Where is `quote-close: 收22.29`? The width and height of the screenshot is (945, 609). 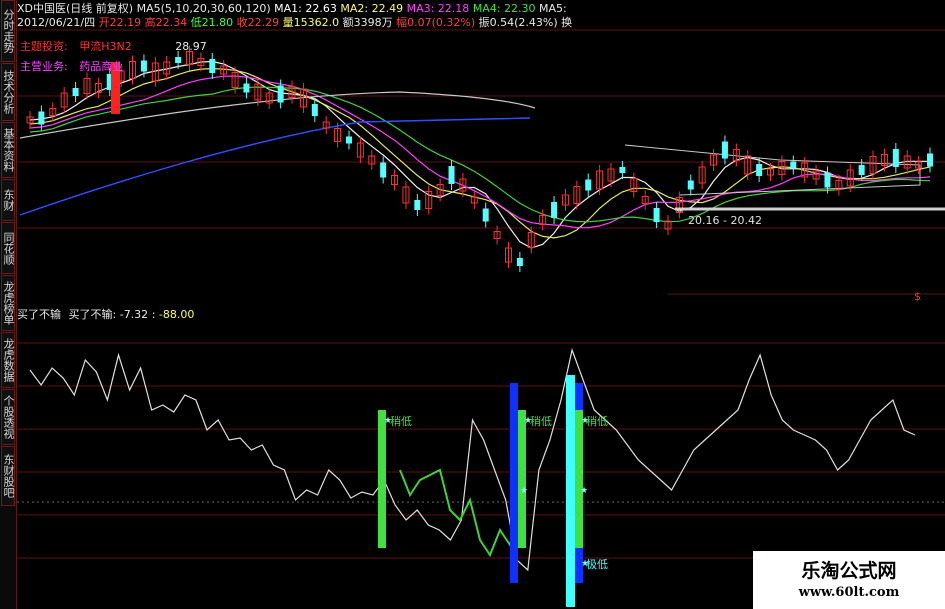
quote-close: 收22.29 is located at coordinates (258, 22).